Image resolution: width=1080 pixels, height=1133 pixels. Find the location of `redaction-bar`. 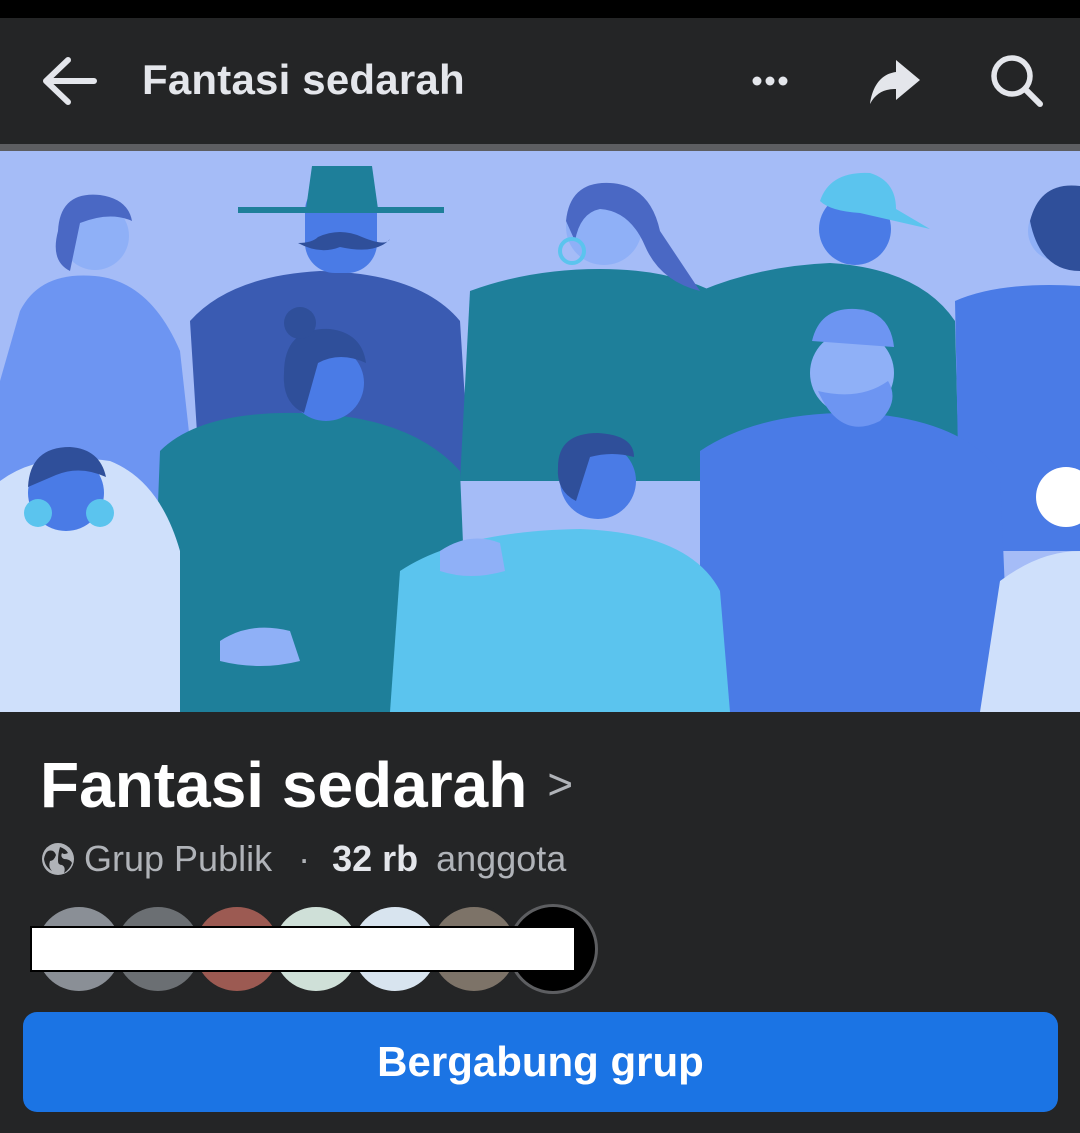

redaction-bar is located at coordinates (303, 949).